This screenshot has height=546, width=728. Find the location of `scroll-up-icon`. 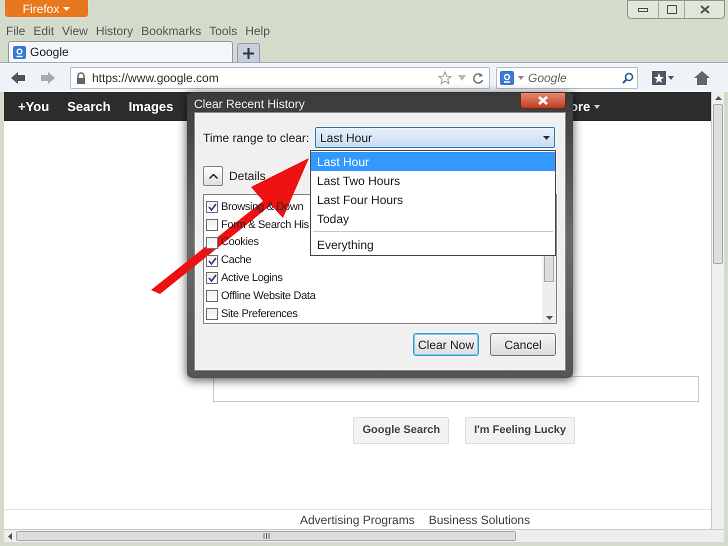

scroll-up-icon is located at coordinates (718, 98).